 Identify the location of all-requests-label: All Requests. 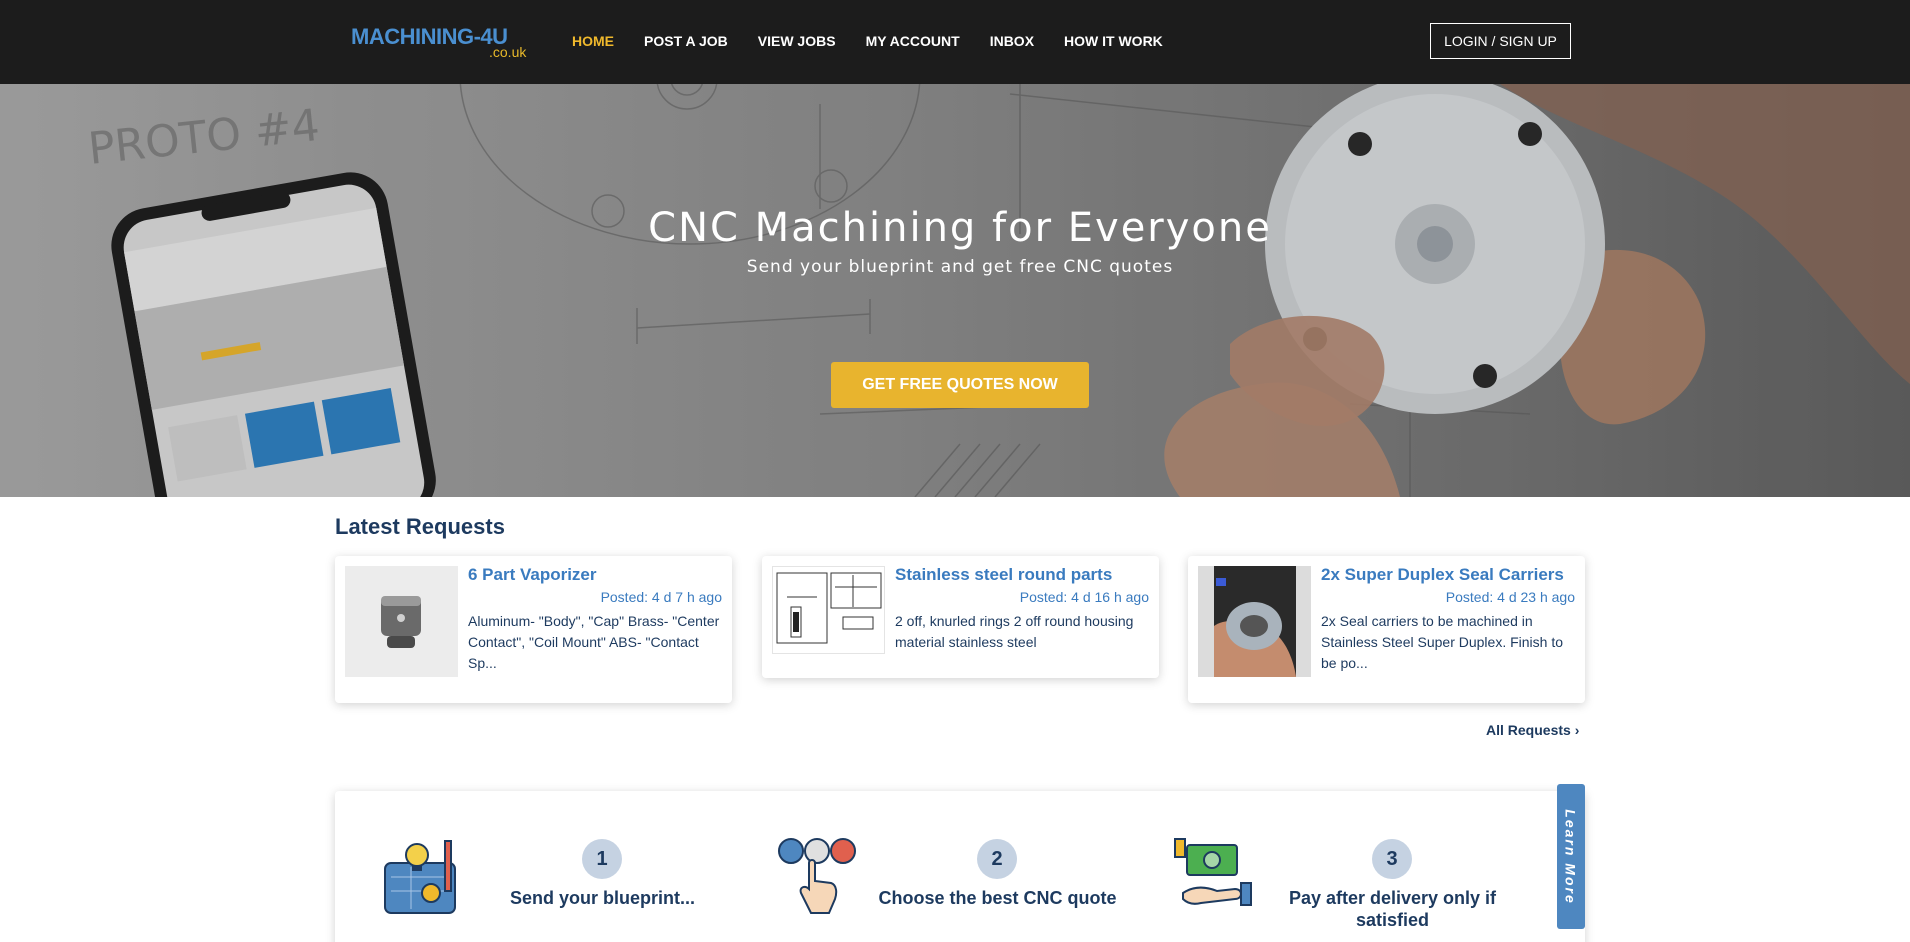
(1528, 730).